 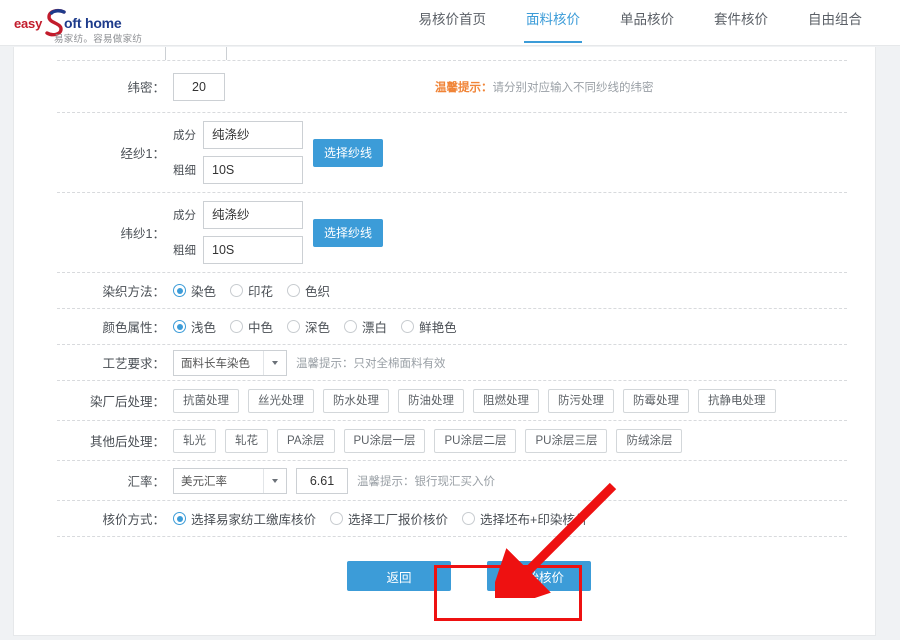 I want to click on process-requirement-select: 面料长车染色, so click(x=230, y=362).